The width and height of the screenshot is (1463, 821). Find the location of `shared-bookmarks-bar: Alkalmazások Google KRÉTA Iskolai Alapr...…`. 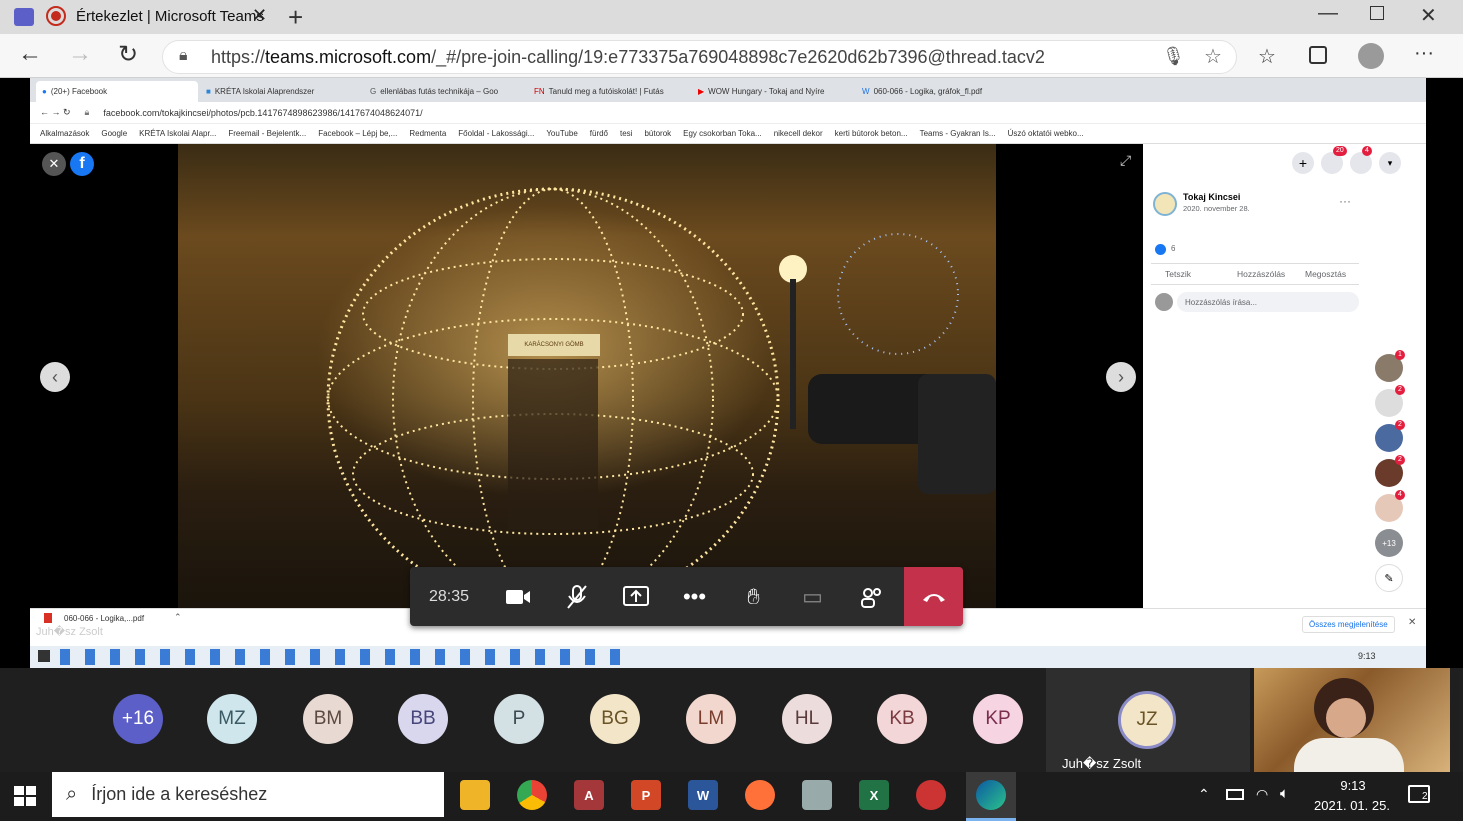

shared-bookmarks-bar: Alkalmazások Google KRÉTA Iskolai Alapr...… is located at coordinates (728, 134).